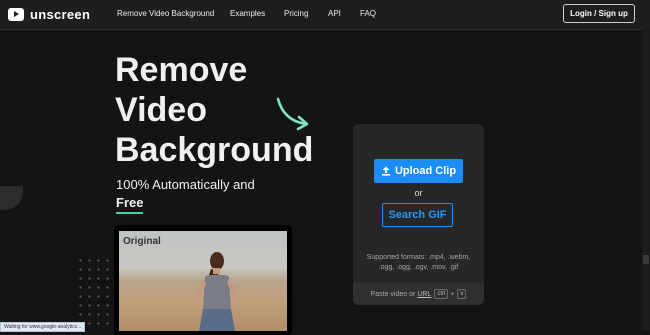  What do you see at coordinates (599, 13) in the screenshot?
I see `login-signup-button: Login / Sign up` at bounding box center [599, 13].